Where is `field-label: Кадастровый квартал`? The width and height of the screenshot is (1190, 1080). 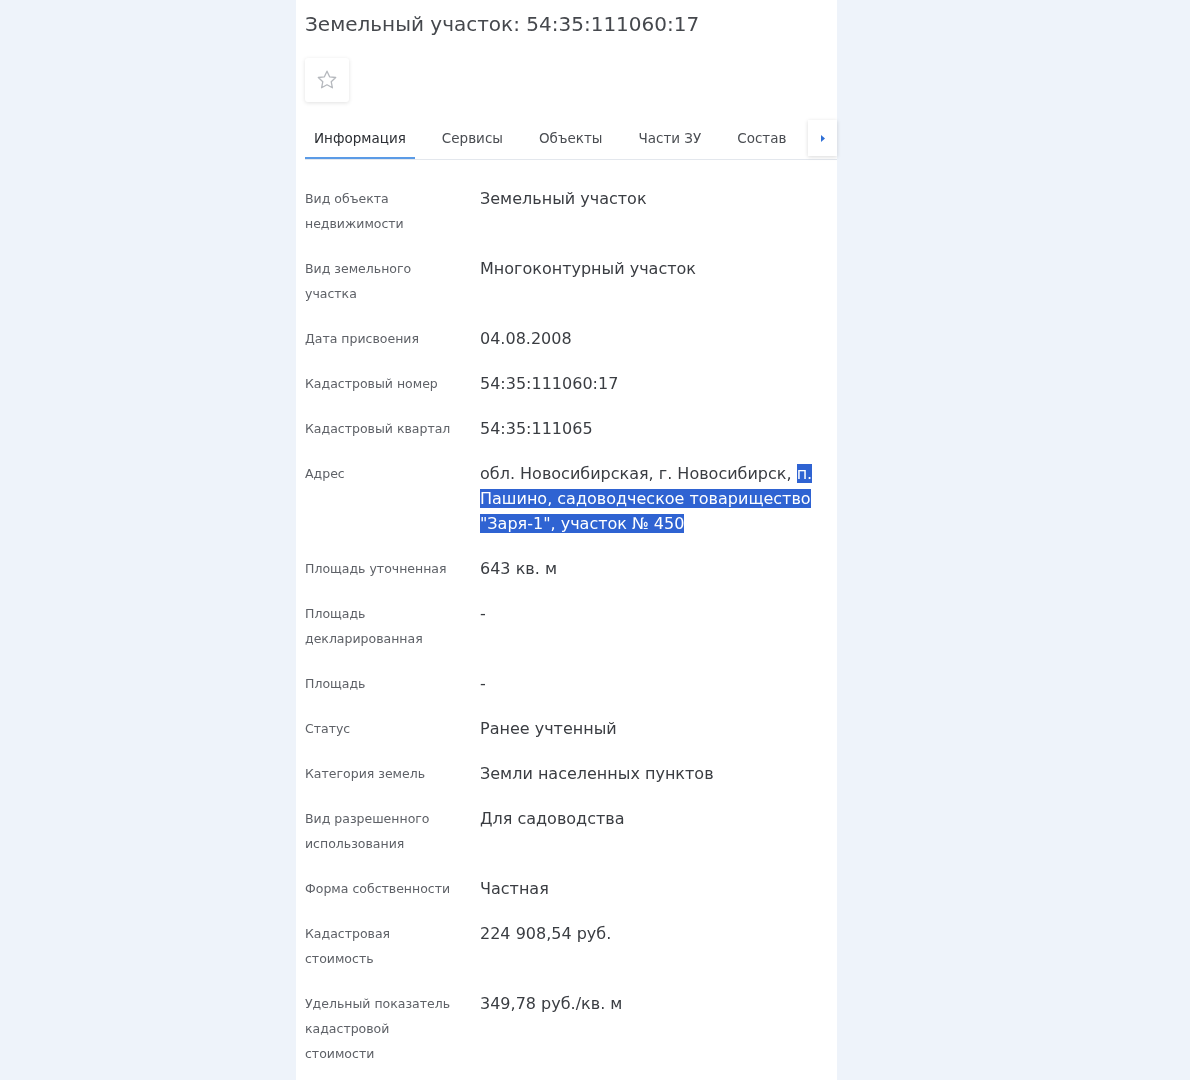
field-label: Кадастровый квартал is located at coordinates (378, 429).